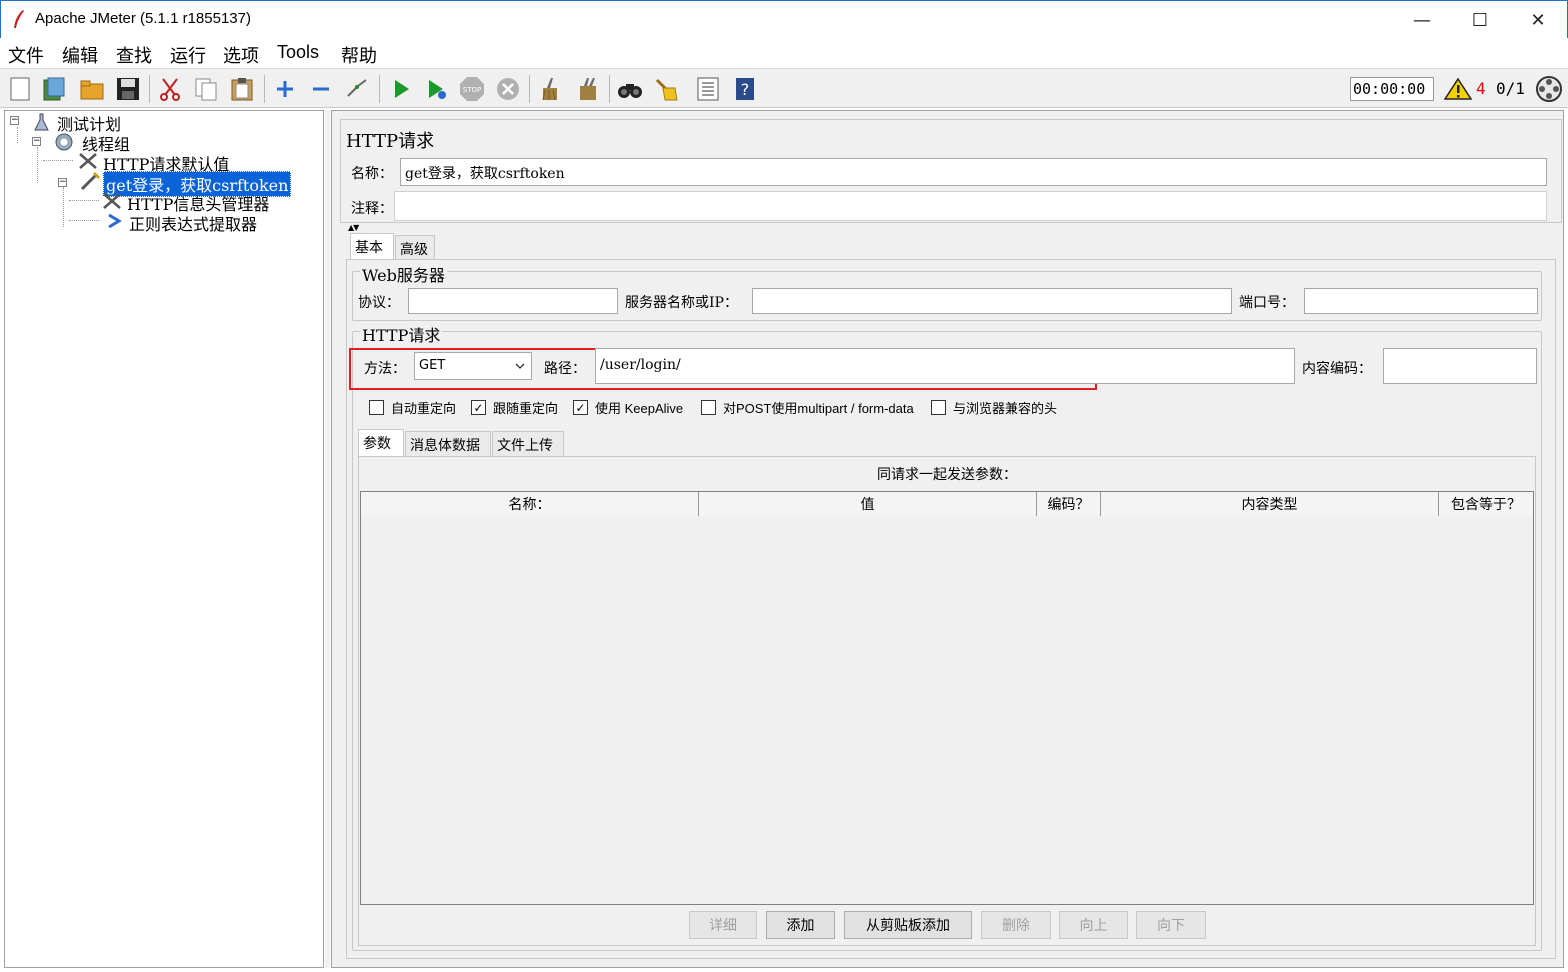 Image resolution: width=1568 pixels, height=972 pixels. I want to click on http-sampler-icon, so click(90, 181).